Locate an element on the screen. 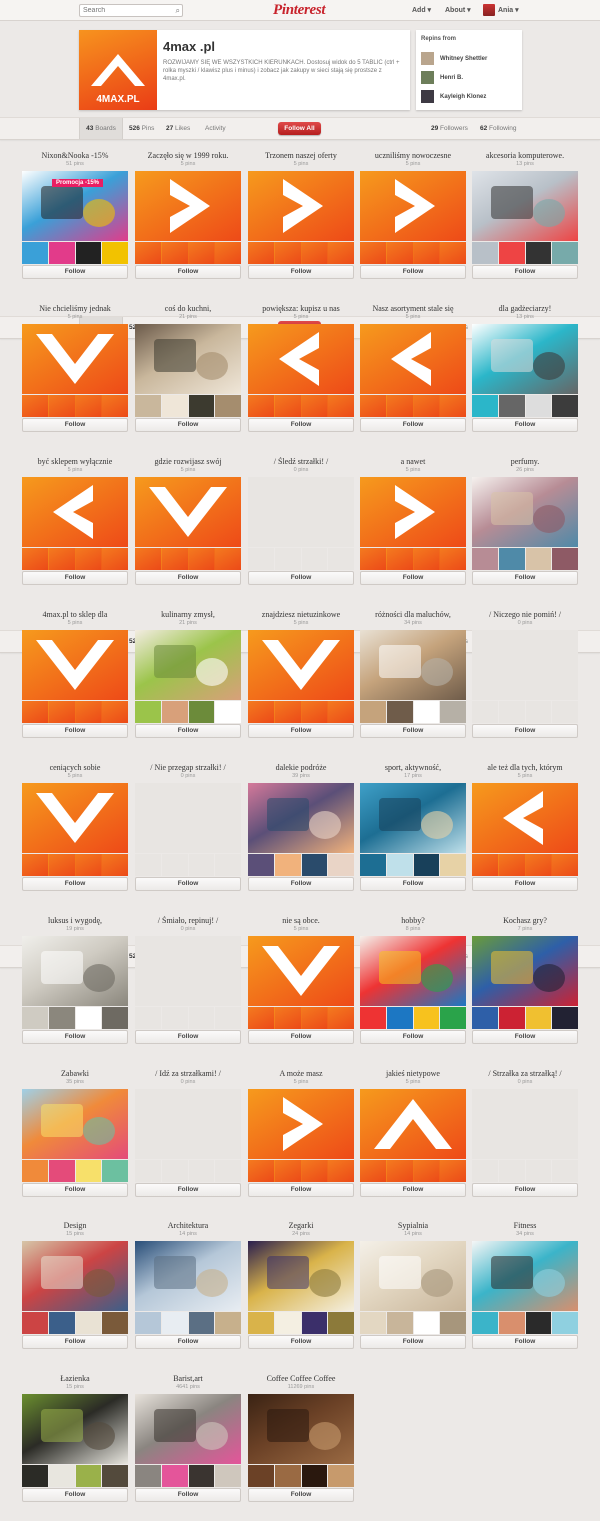 The height and width of the screenshot is (1521, 600). board-cover-empty is located at coordinates (525, 1124).